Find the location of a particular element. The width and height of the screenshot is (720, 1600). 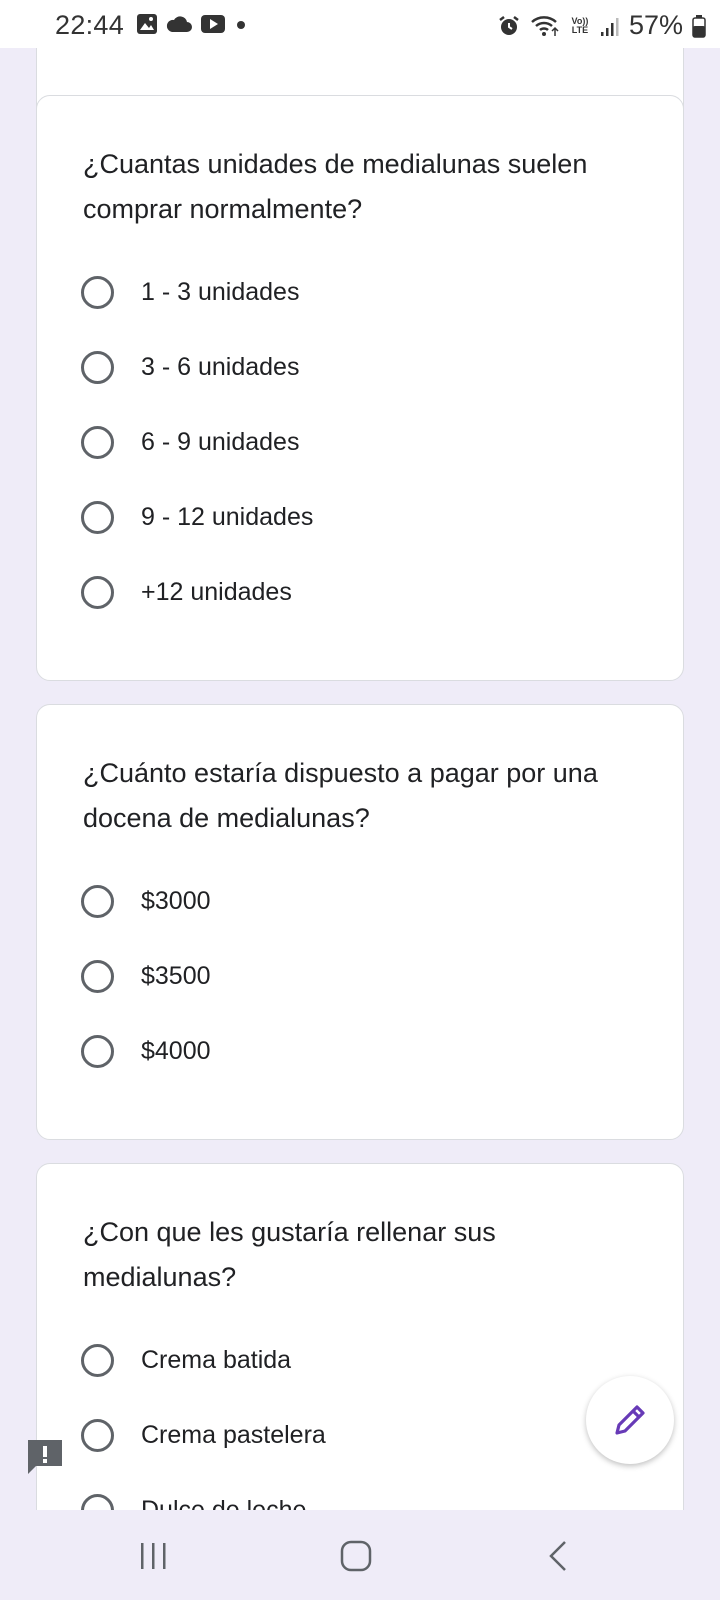

radio-option: $3000 is located at coordinates (146, 901).